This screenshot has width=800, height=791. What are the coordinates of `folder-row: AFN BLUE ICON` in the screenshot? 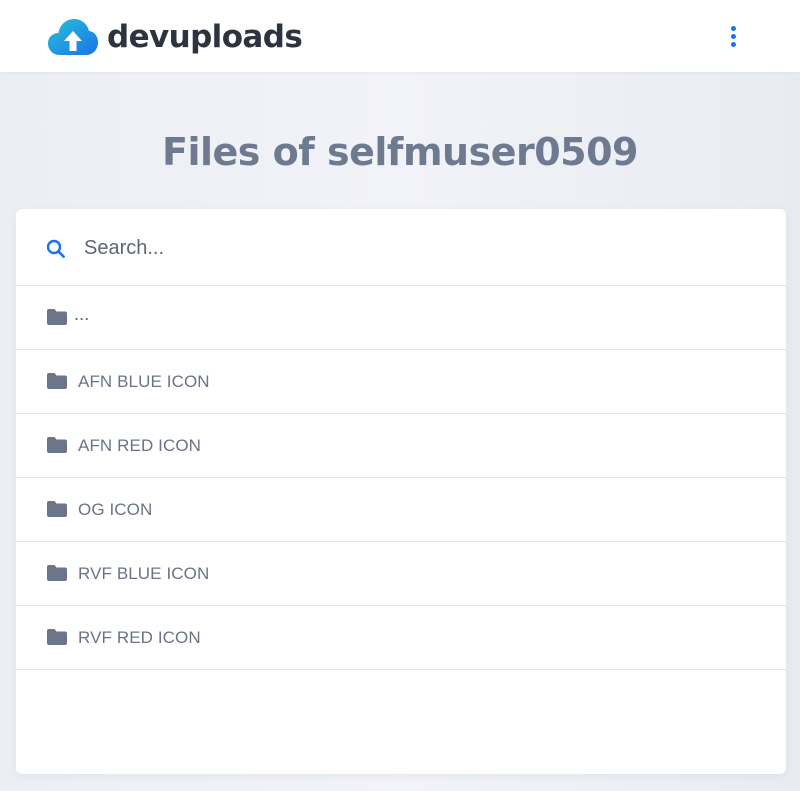 It's located at (401, 382).